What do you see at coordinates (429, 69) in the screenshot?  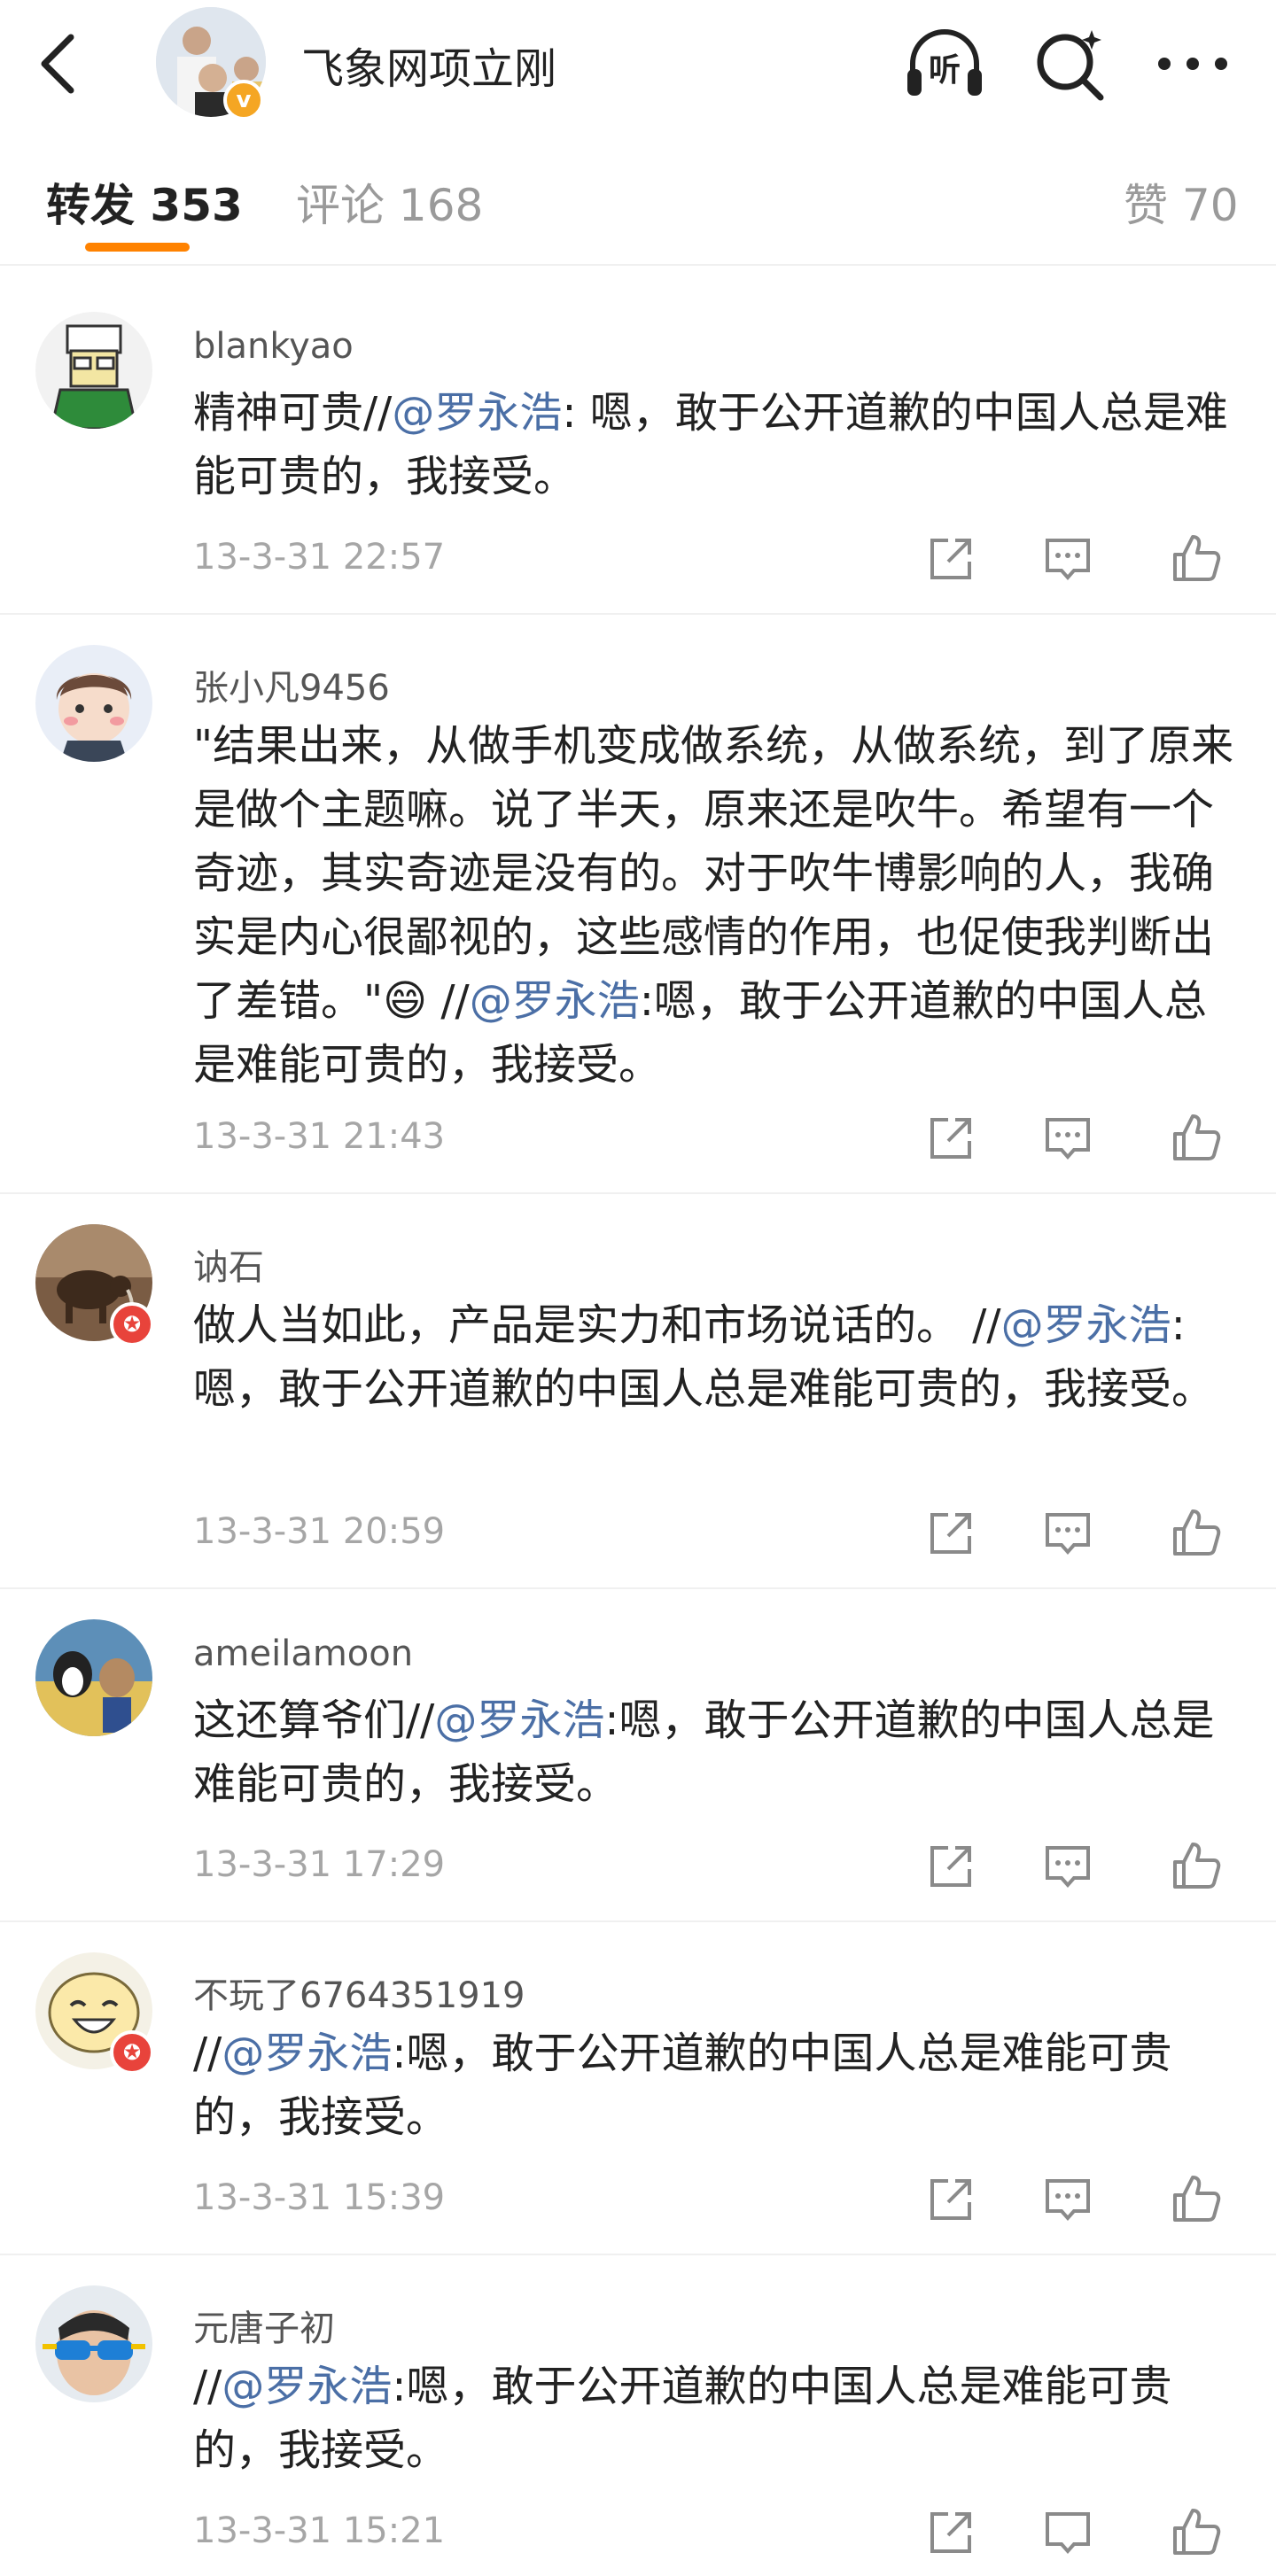 I see `page-title: 飞象网项立刚` at bounding box center [429, 69].